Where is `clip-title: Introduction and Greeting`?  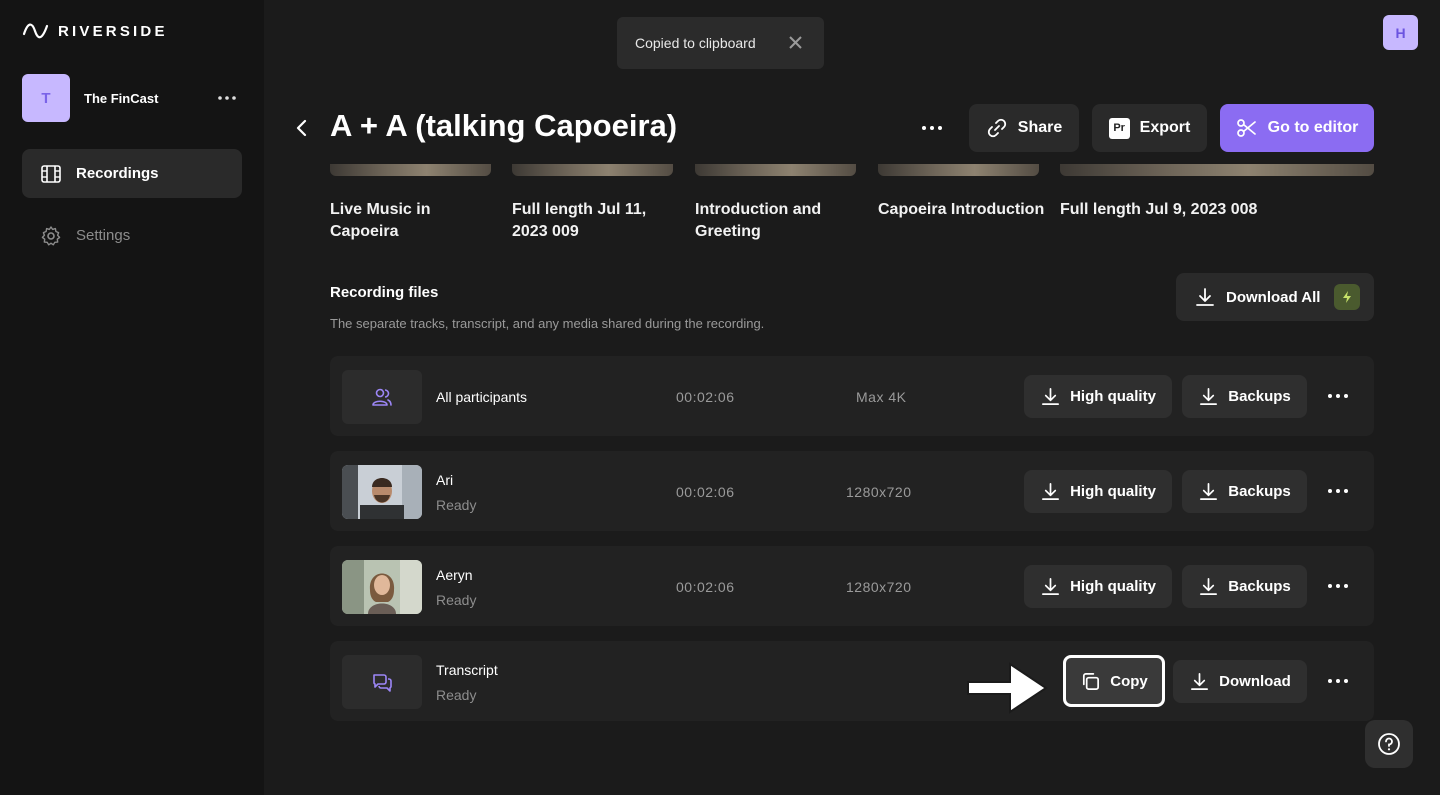 clip-title: Introduction and Greeting is located at coordinates (758, 220).